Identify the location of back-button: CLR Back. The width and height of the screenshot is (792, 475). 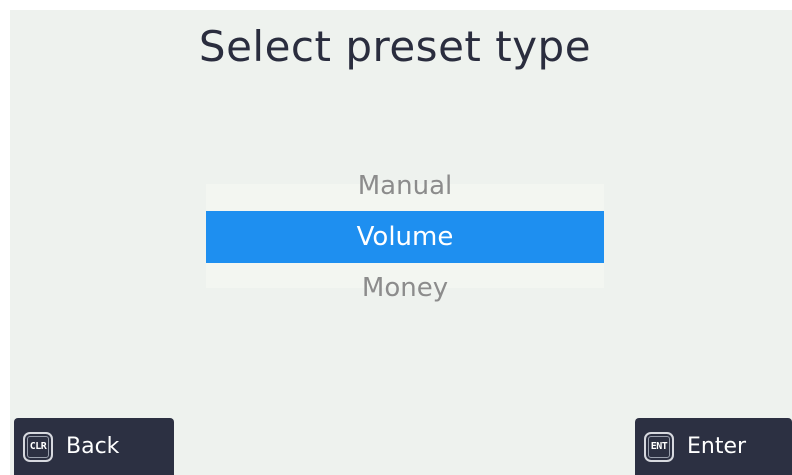
(94, 446).